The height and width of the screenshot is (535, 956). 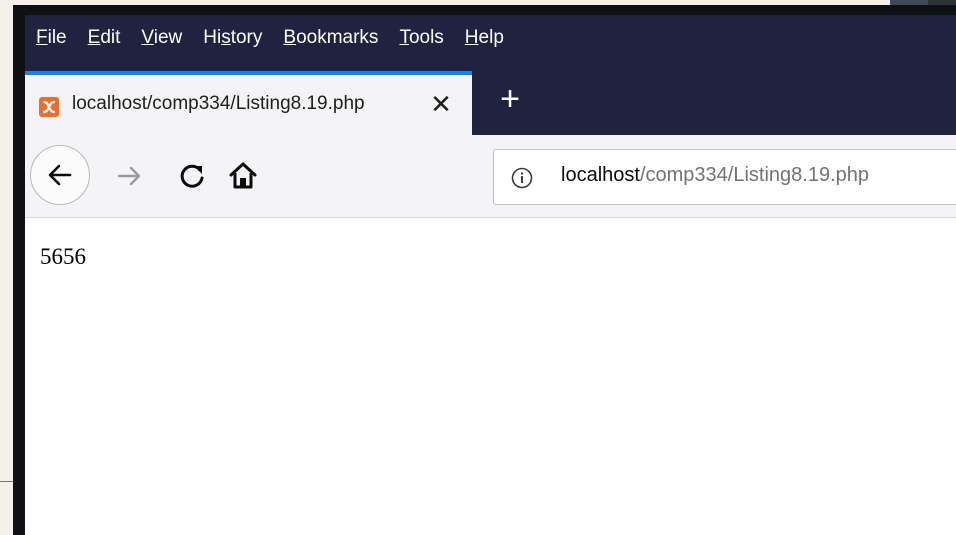 What do you see at coordinates (51, 38) in the screenshot?
I see `menu-file: File` at bounding box center [51, 38].